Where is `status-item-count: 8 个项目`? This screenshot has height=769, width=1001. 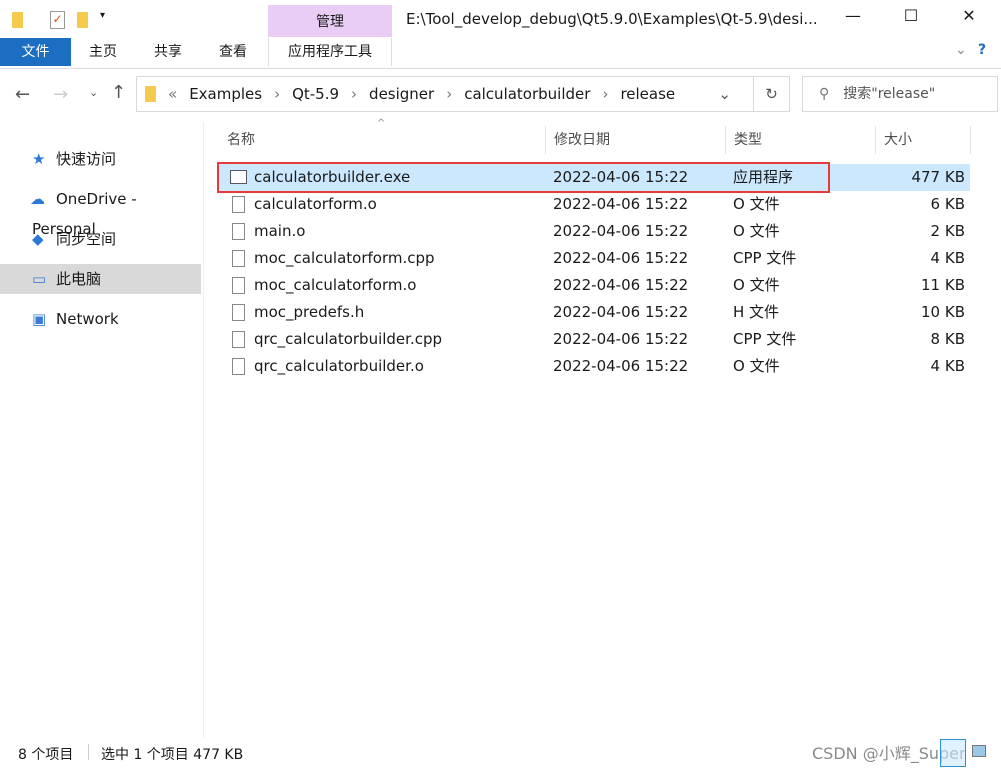
status-item-count: 8 个项目 is located at coordinates (46, 755).